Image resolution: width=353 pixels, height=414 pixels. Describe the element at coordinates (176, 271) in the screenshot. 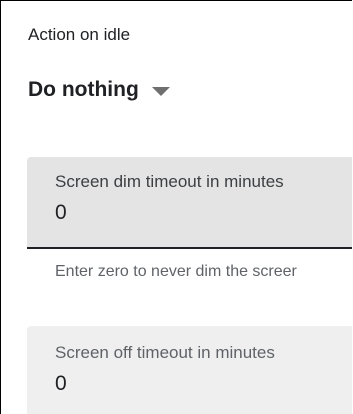

I see `screen-dim-helper-text: Enter zero to never dim the screer` at that location.